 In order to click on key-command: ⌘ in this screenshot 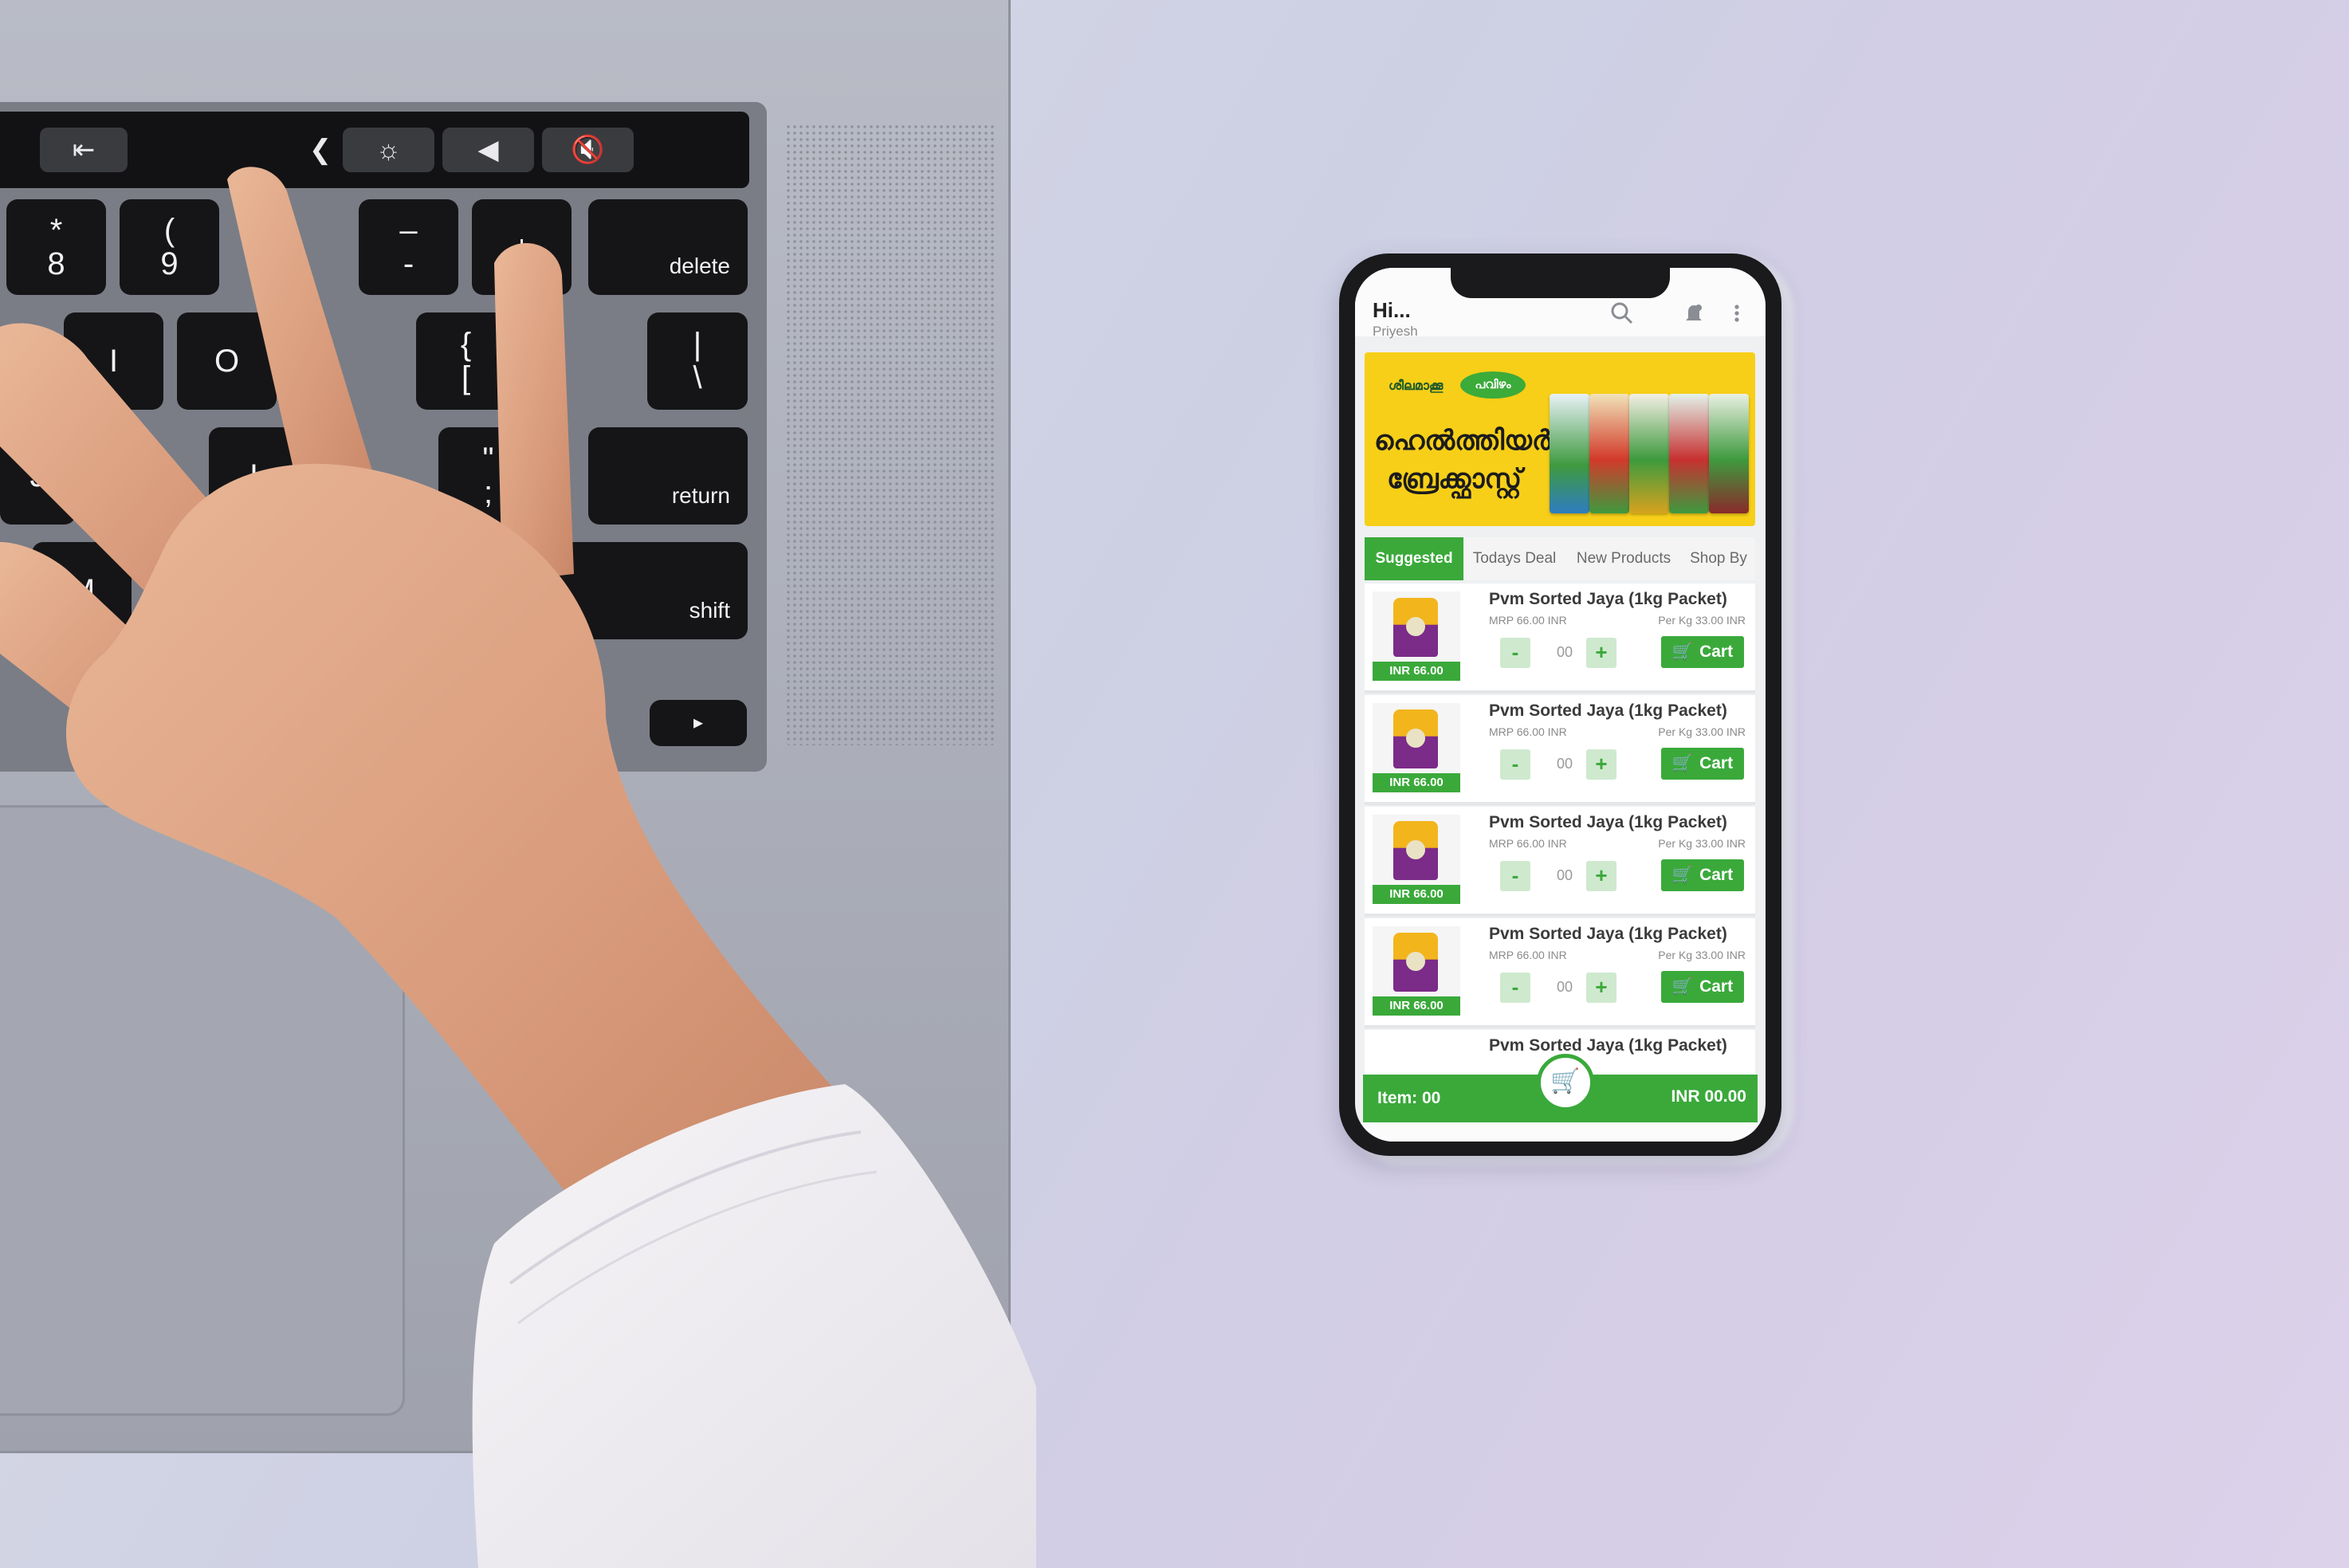, I will do `click(193, 701)`.